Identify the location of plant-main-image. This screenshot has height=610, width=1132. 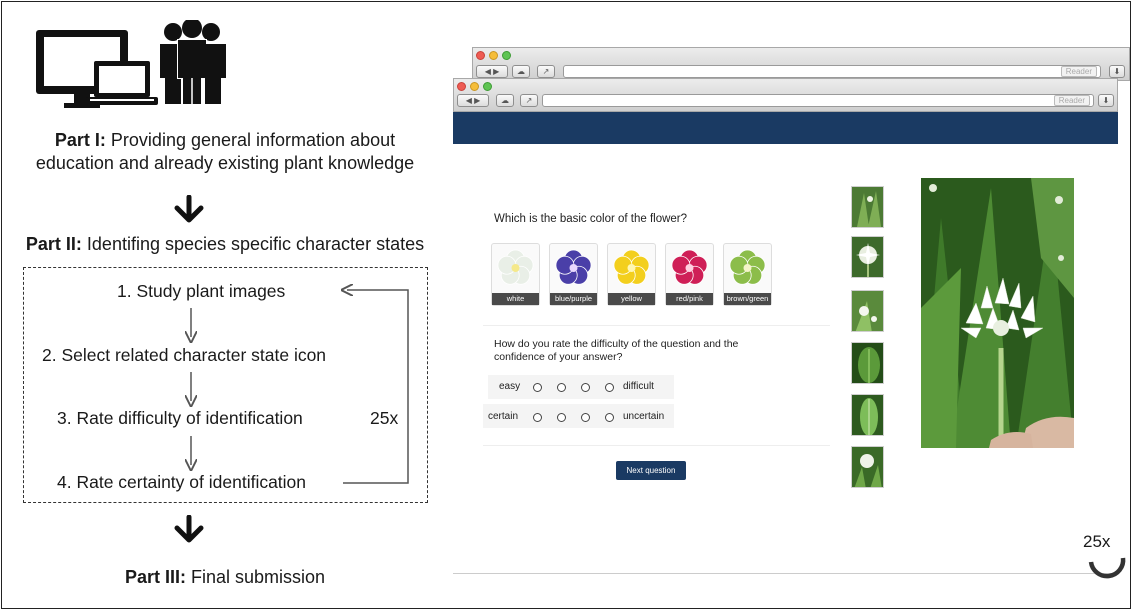
(997, 313).